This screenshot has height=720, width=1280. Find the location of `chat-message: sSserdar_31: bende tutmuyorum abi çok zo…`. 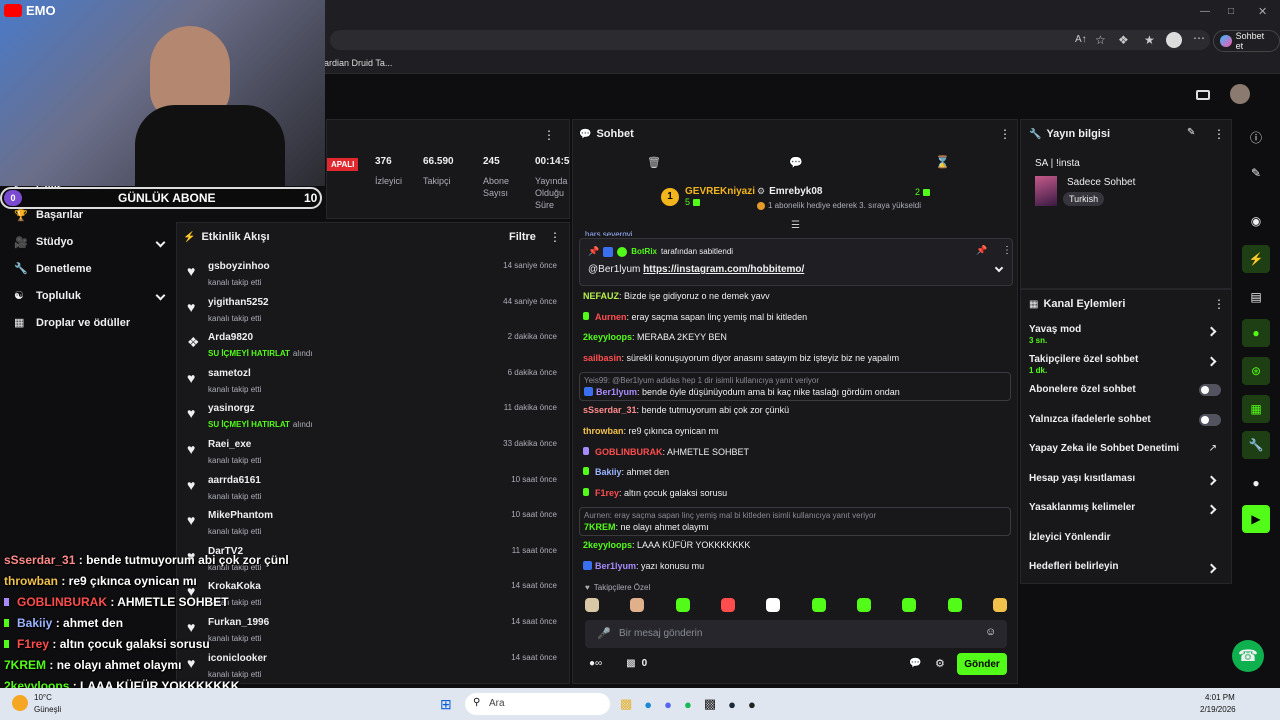

chat-message: sSserdar_31: bende tutmuyorum abi çok zo… is located at coordinates (798, 410).